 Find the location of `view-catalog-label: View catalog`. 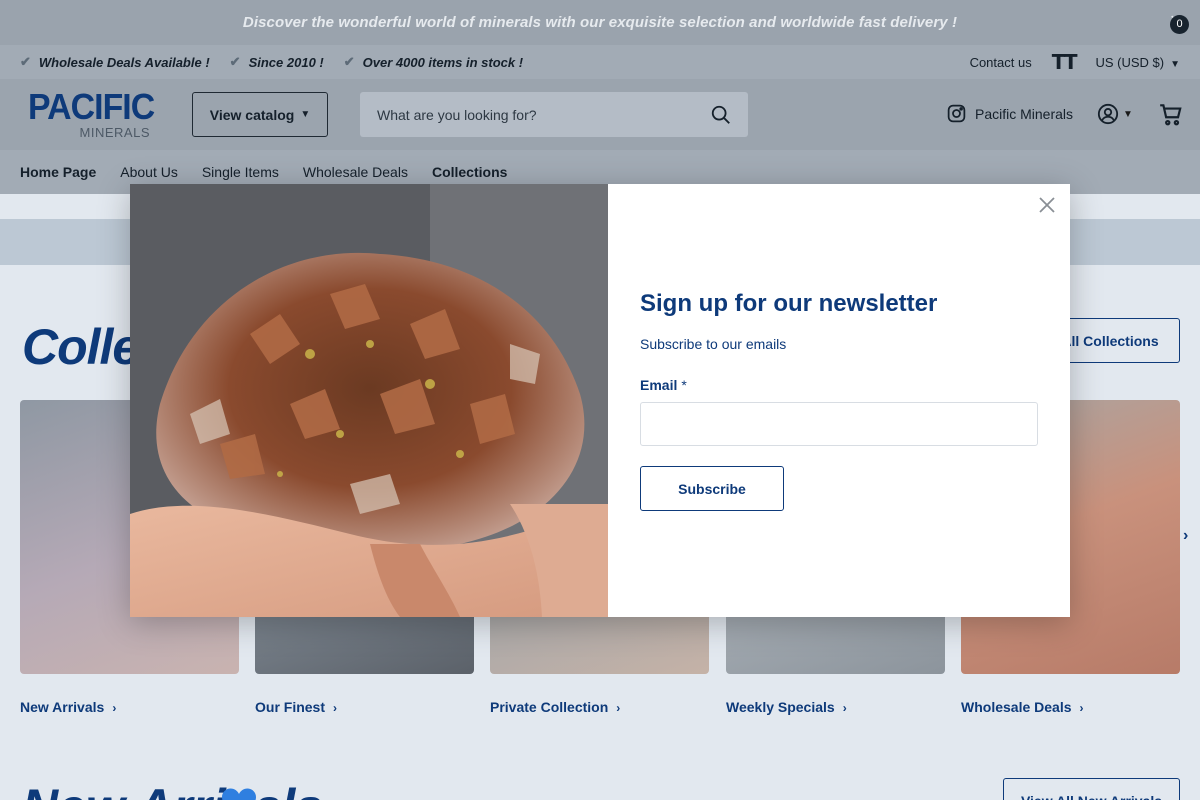

view-catalog-label: View catalog is located at coordinates (252, 114).